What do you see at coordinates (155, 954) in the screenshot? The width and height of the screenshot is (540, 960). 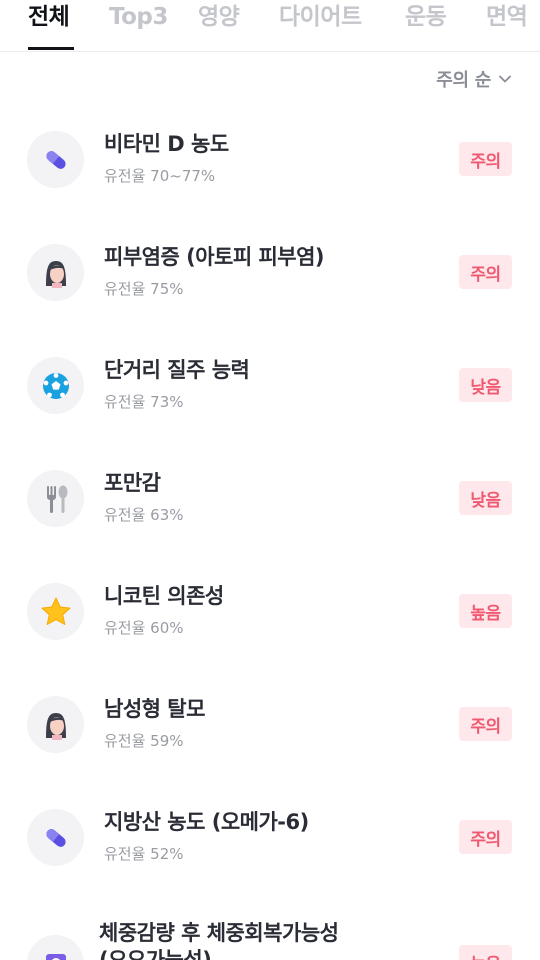 I see `item-title-line2: (요요가능성)` at bounding box center [155, 954].